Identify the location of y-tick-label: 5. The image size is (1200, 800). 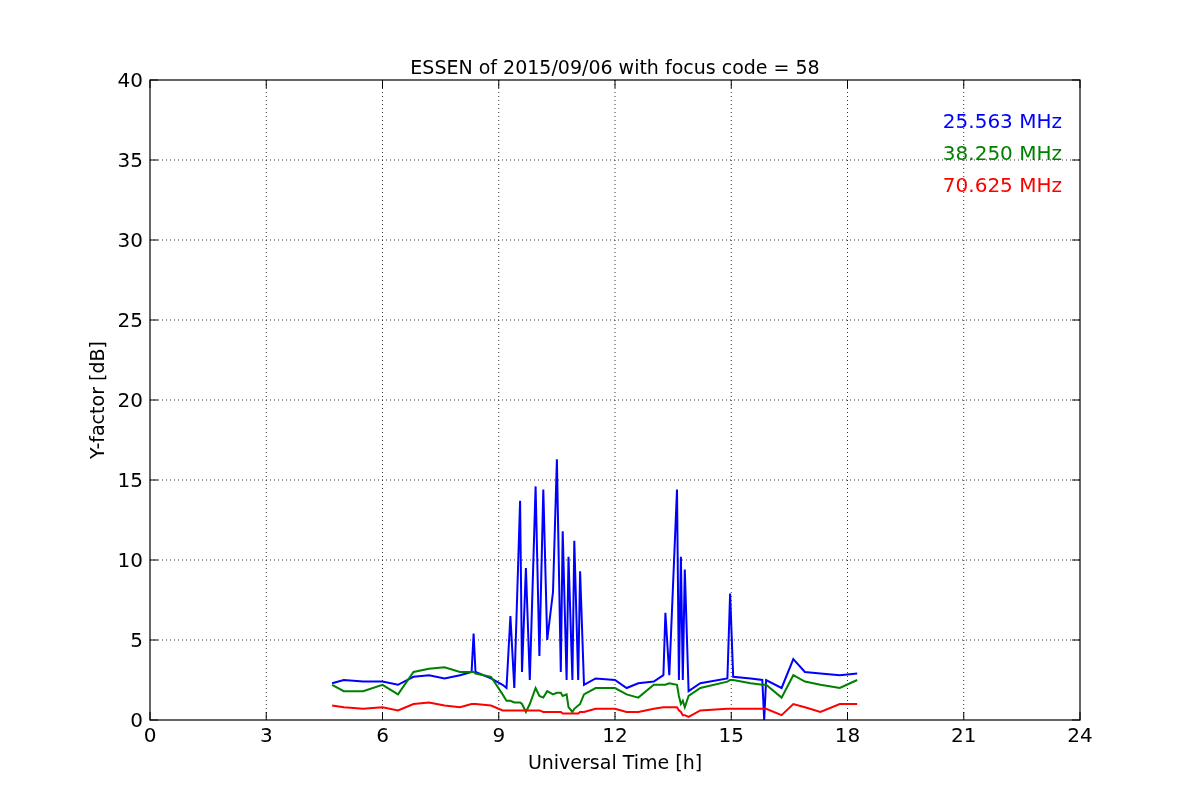
(136, 640).